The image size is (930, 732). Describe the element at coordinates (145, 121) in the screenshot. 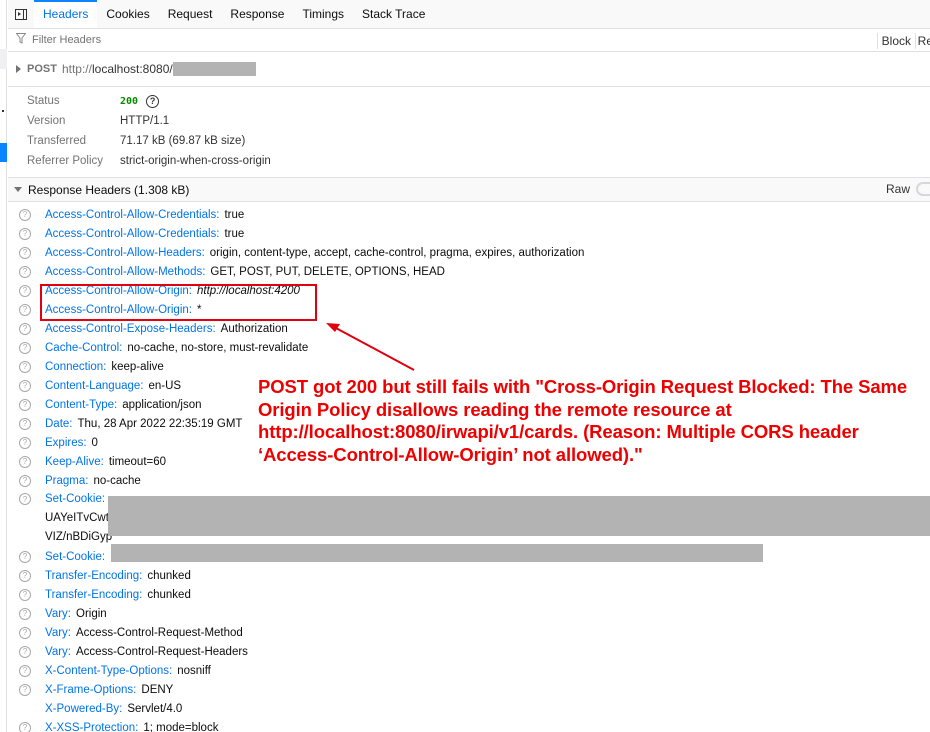

I see `summary-value: HTTP/1.1` at that location.